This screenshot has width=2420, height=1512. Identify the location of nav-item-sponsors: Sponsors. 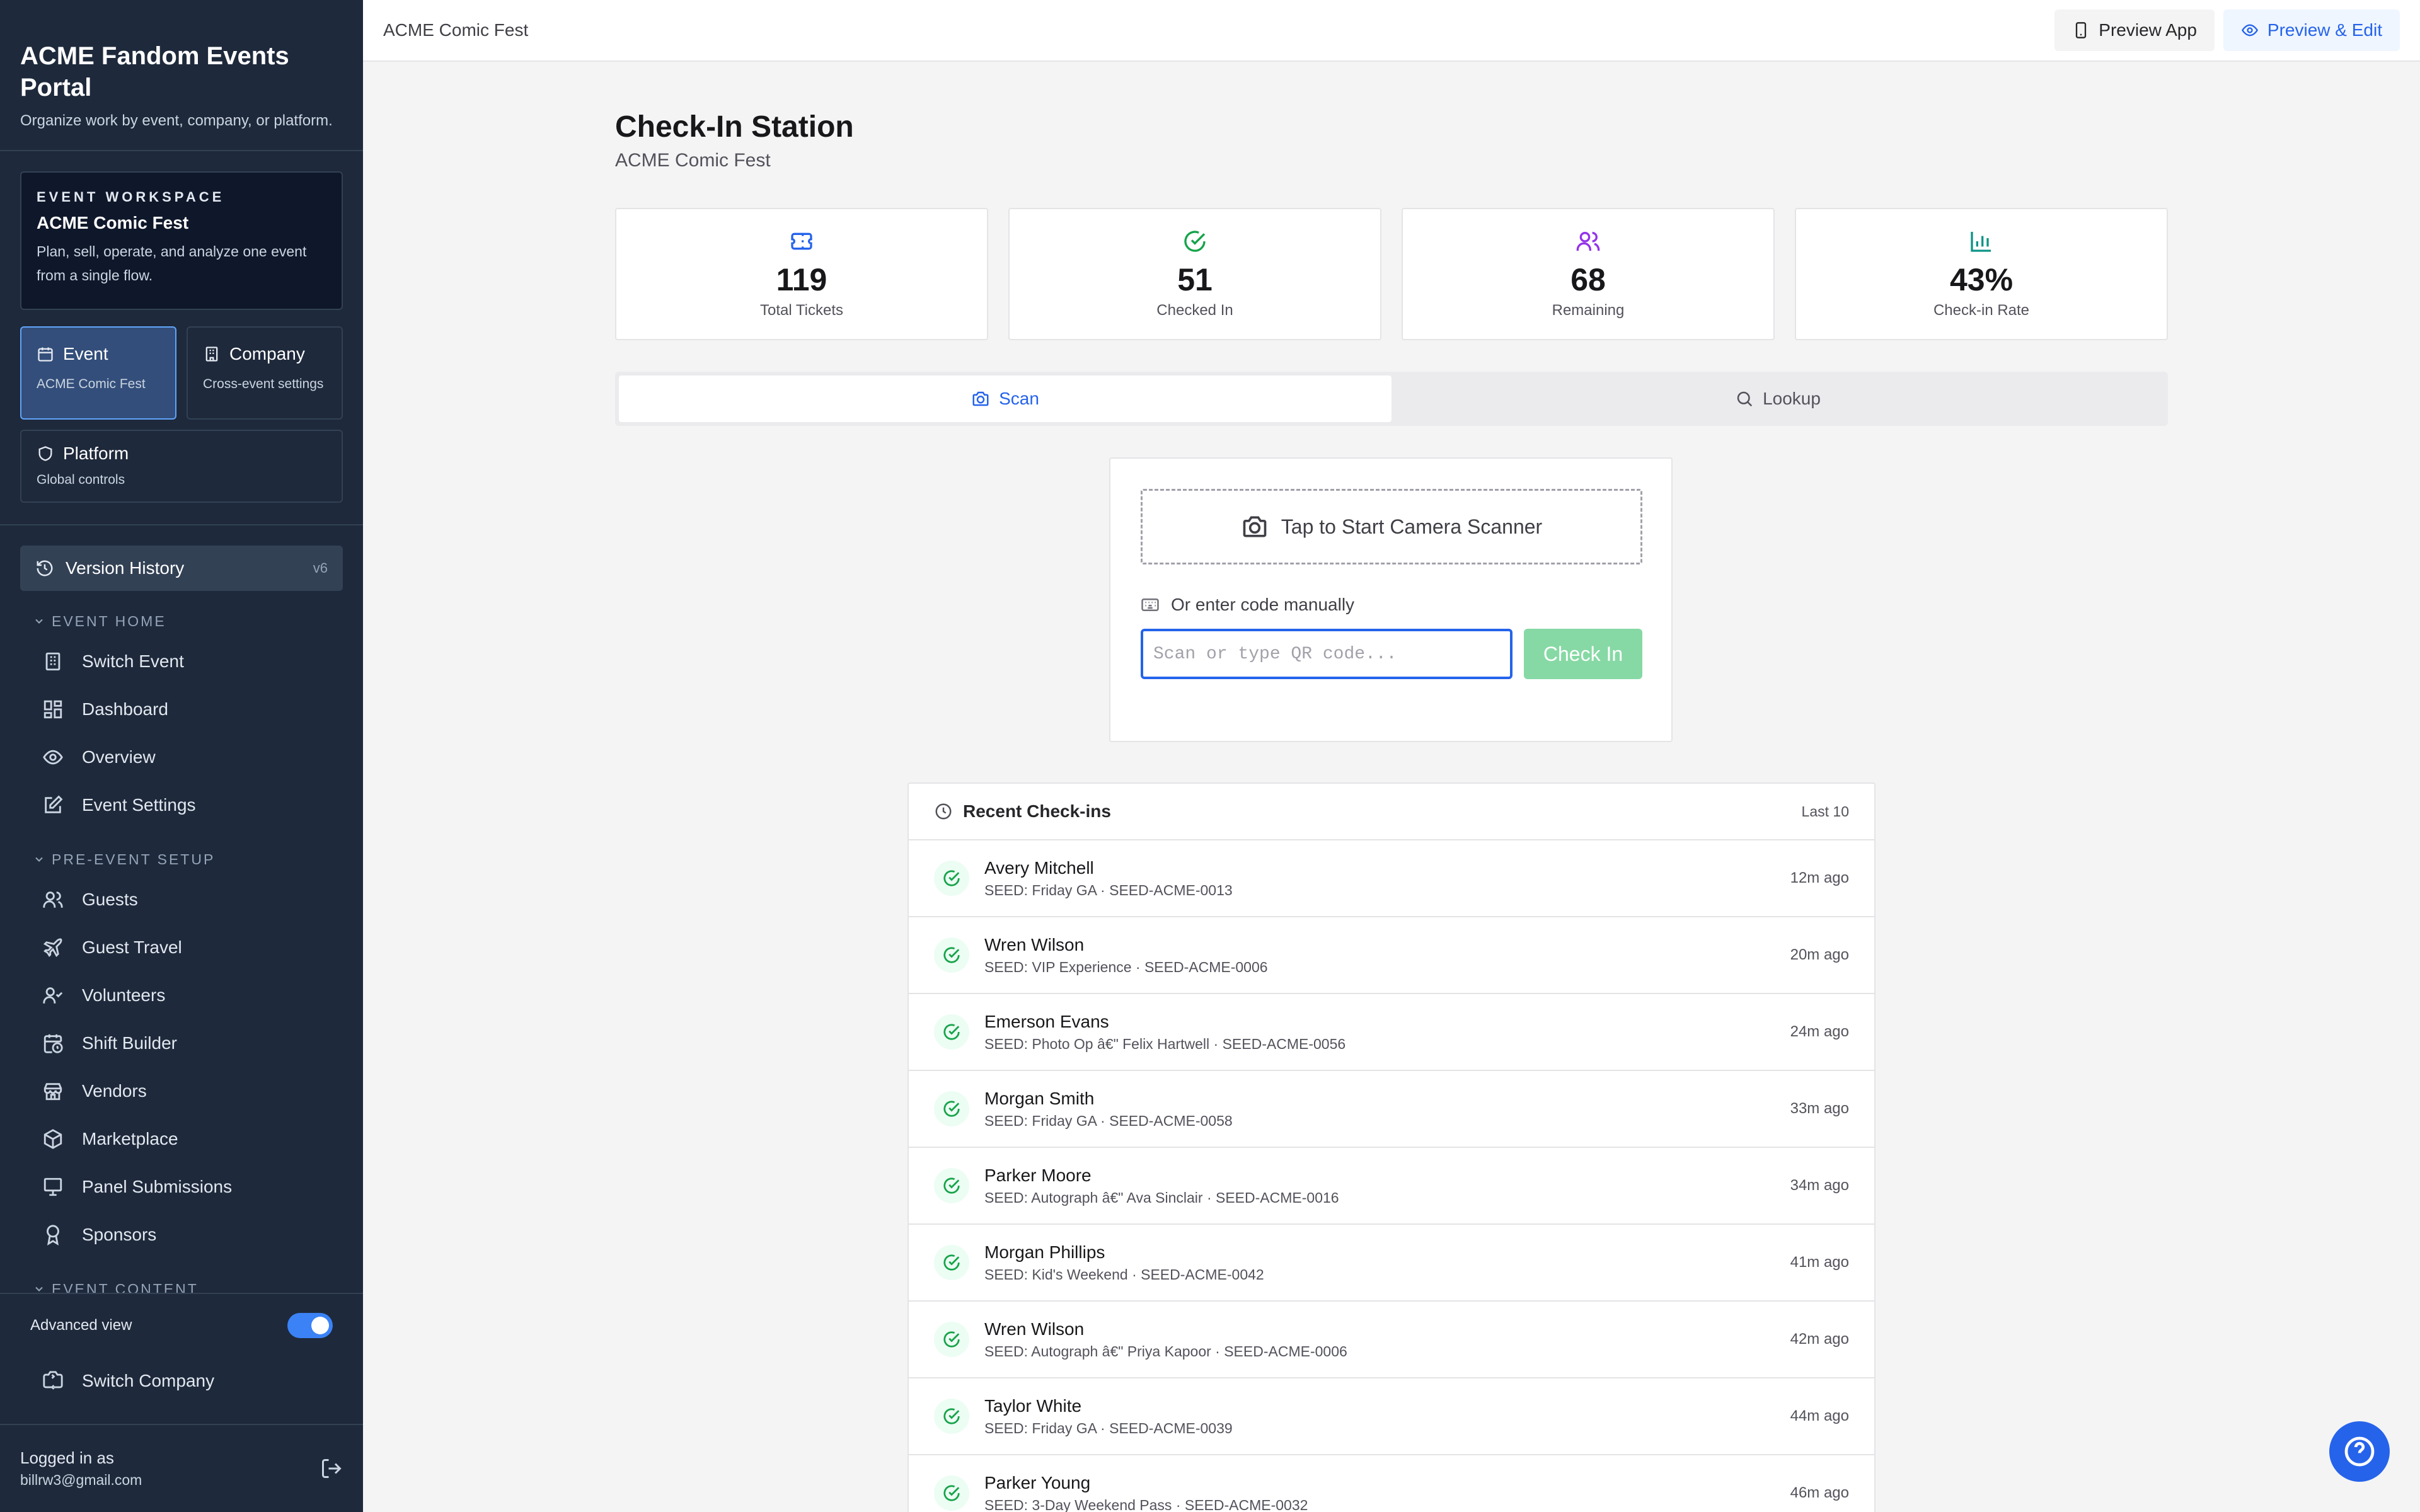
(181, 1235).